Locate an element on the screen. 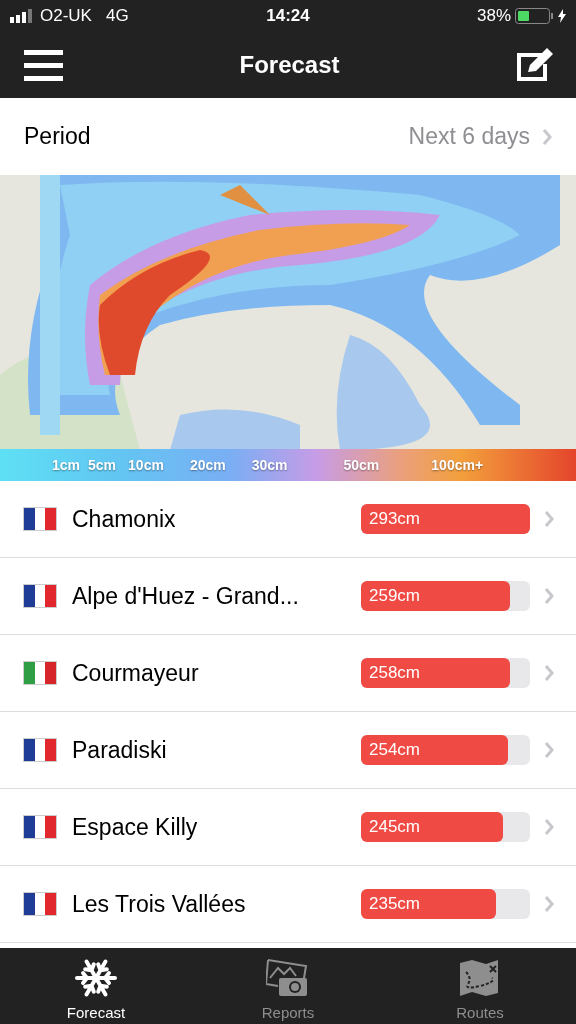 This screenshot has width=576, height=1024. legend-label: 100cm+ is located at coordinates (457, 465).